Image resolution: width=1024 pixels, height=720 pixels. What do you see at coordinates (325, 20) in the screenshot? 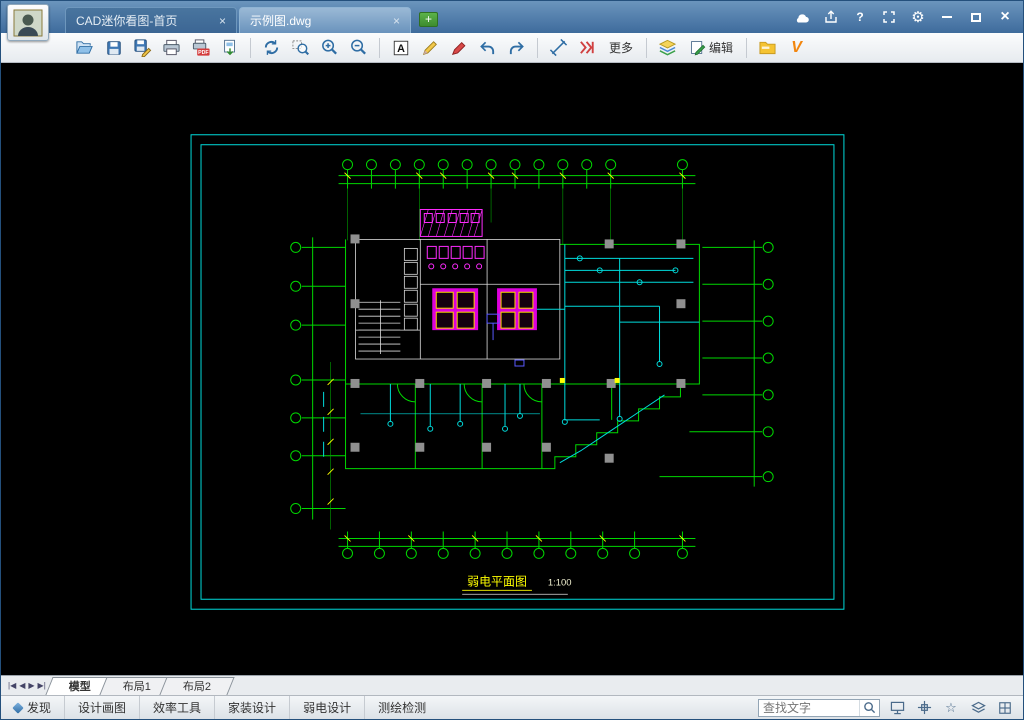
I see `tab-drawing: 示例图.dwg ×` at bounding box center [325, 20].